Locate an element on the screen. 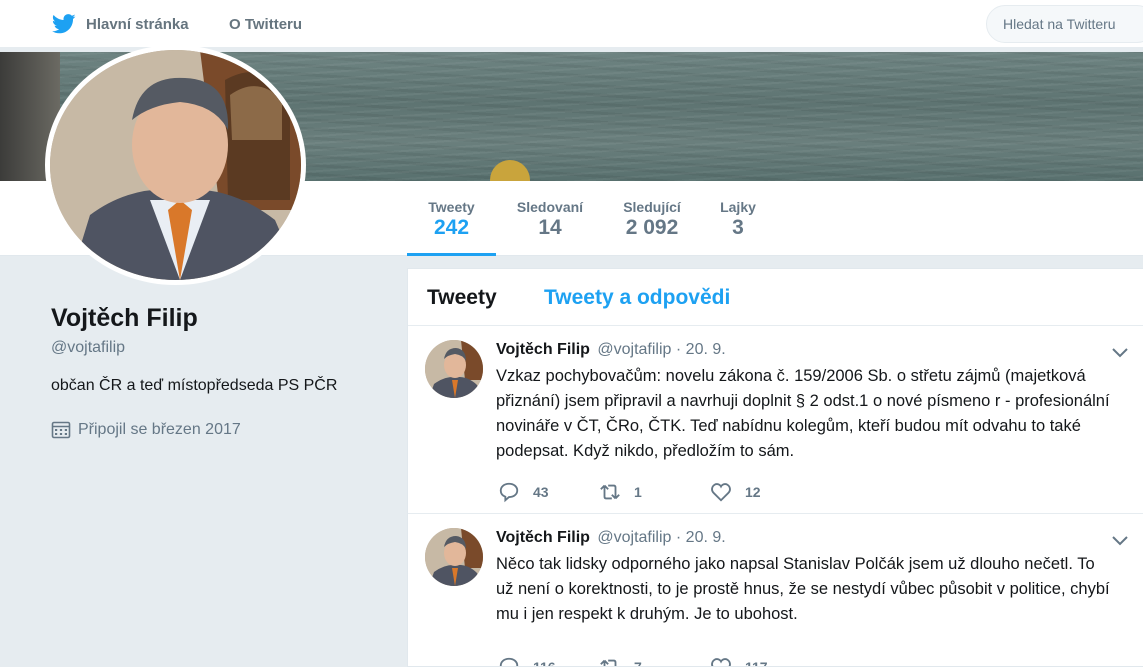 This screenshot has width=1143, height=667. nav-home-link: Hlavní stránka is located at coordinates (120, 24).